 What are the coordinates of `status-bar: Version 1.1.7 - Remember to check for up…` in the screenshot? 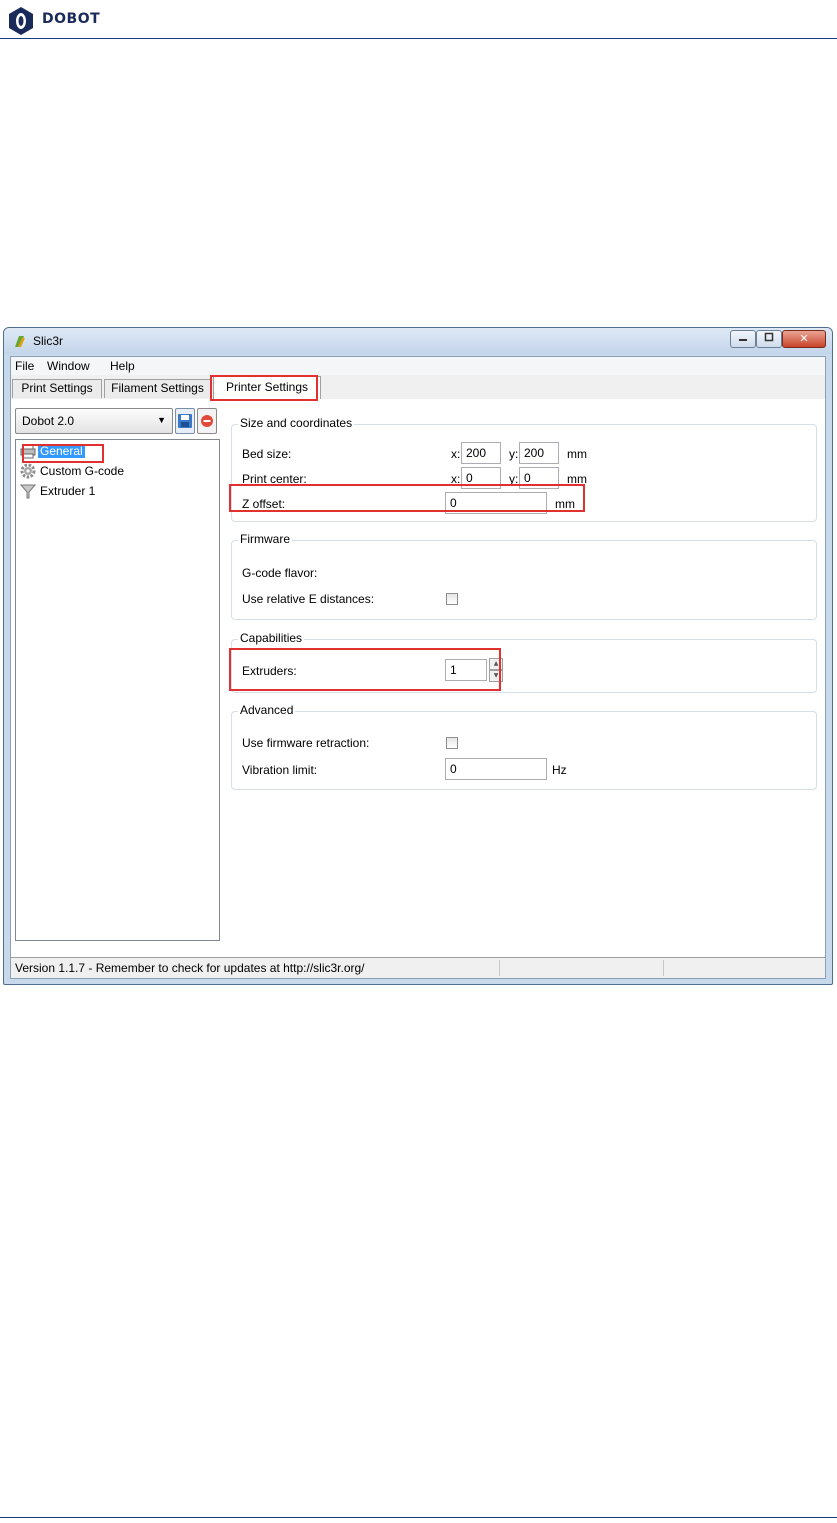 It's located at (418, 967).